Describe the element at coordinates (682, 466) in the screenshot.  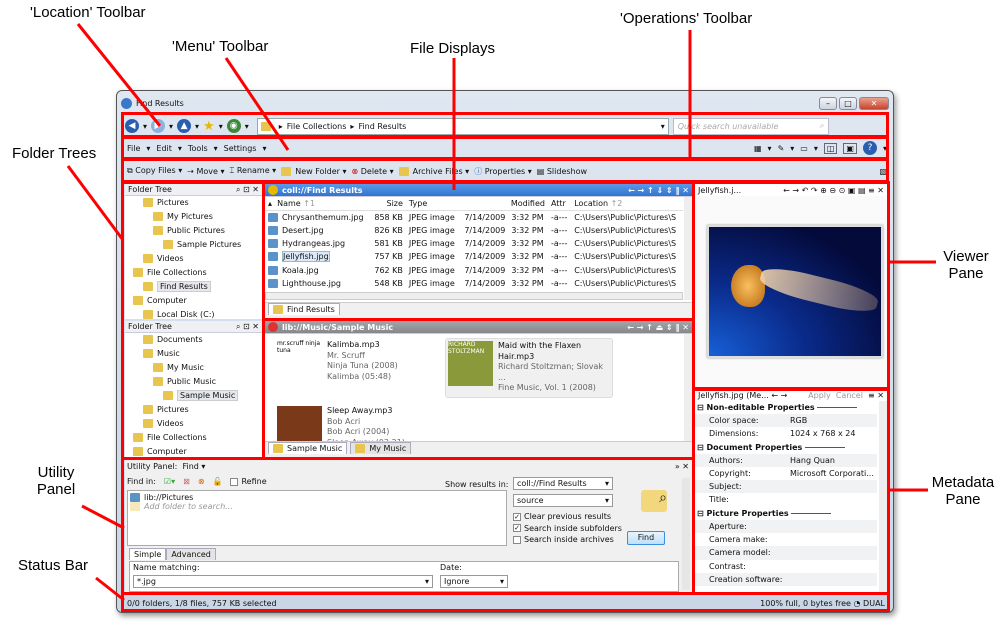
I see `collapse-close-icons: » ✕` at that location.